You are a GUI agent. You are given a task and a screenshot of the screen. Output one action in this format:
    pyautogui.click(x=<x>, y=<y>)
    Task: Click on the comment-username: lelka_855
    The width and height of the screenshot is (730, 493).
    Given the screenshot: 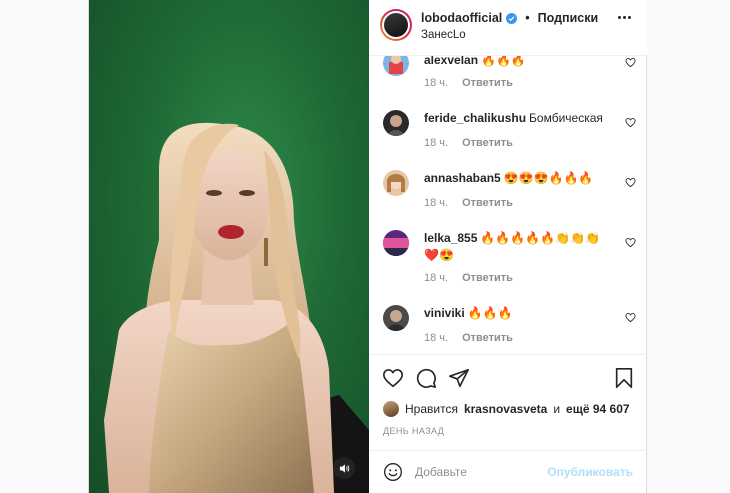 What is the action you would take?
    pyautogui.click(x=450, y=238)
    